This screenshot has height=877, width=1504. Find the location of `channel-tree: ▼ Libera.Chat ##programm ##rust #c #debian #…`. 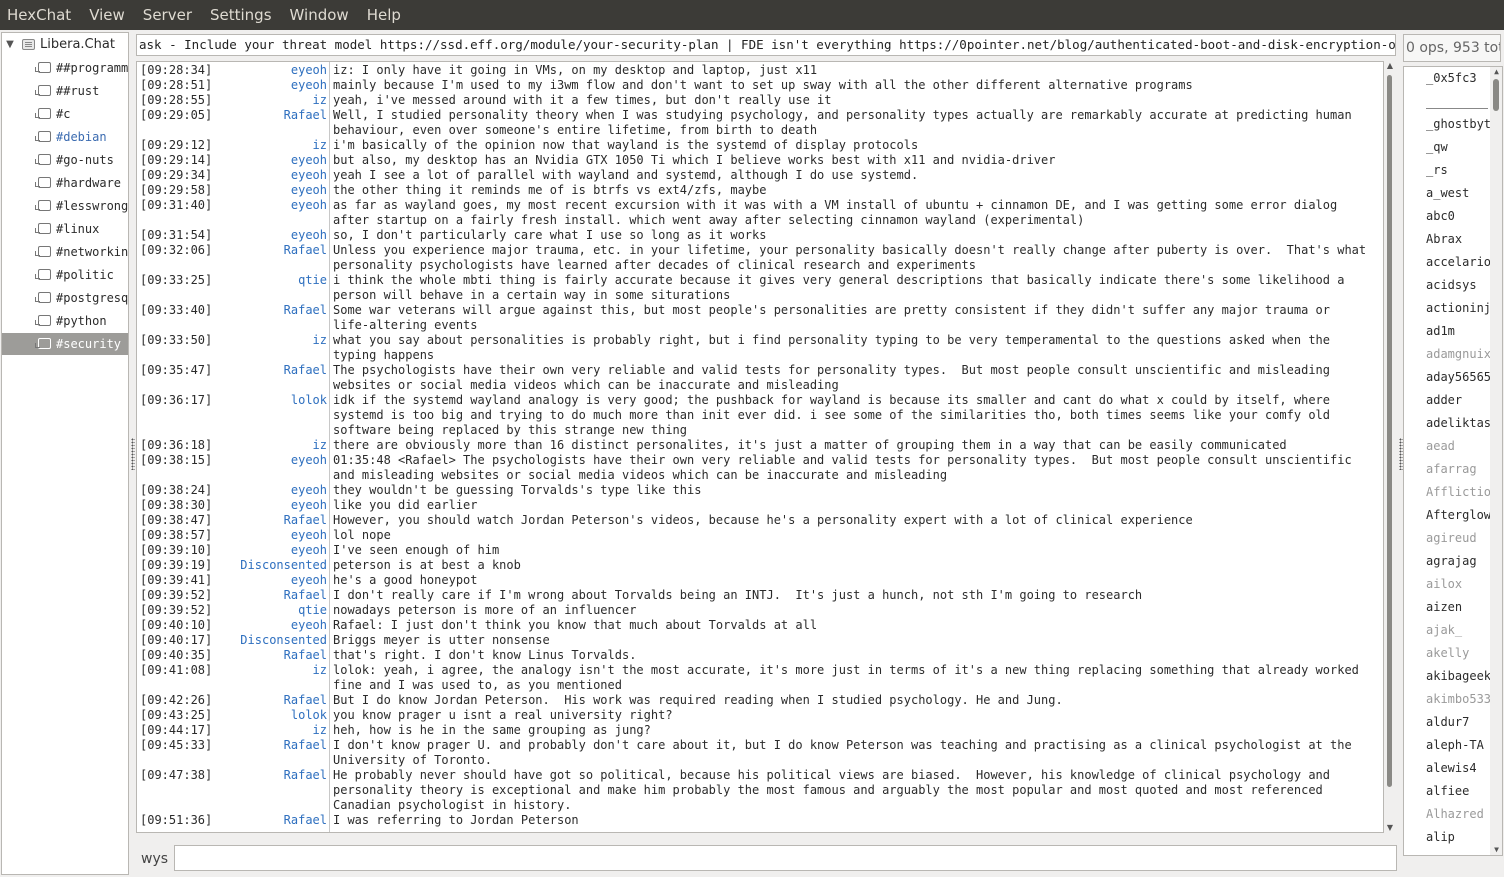

channel-tree: ▼ Libera.Chat ##programm ##rust #c #debian #… is located at coordinates (65, 453).